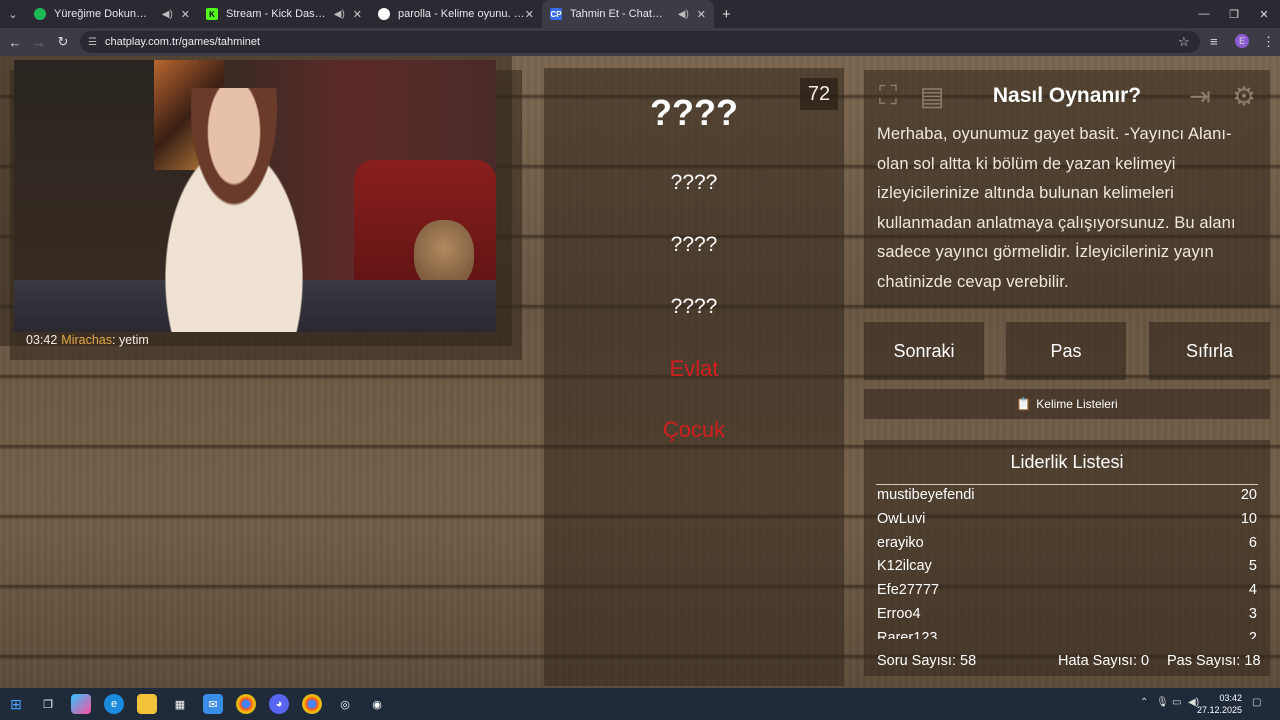 Image resolution: width=1280 pixels, height=720 pixels. What do you see at coordinates (276, 14) in the screenshot?
I see `tab-title: Stream - Kick Dashboard` at bounding box center [276, 14].